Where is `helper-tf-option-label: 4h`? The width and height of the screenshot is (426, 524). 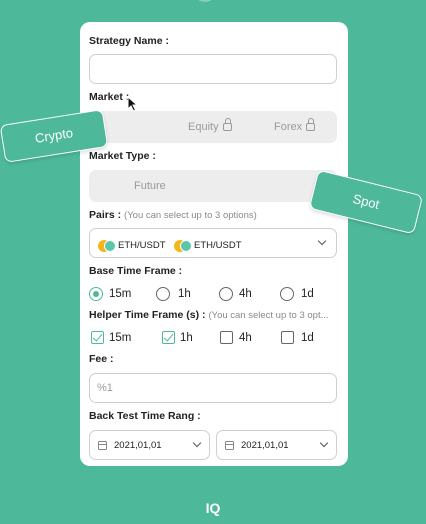
helper-tf-option-label: 4h is located at coordinates (245, 338).